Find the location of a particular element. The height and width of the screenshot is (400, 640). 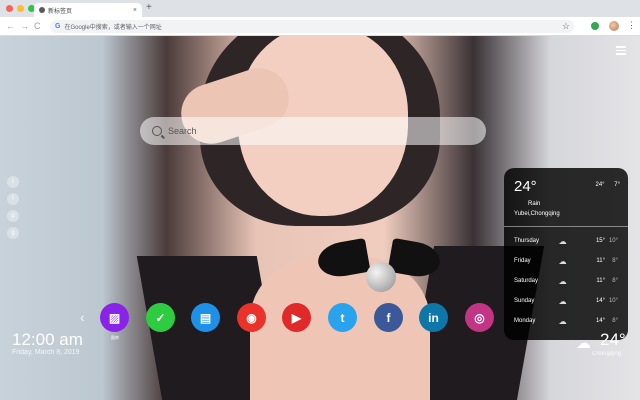

weather-high-low: 24° 7° is located at coordinates (604, 185).